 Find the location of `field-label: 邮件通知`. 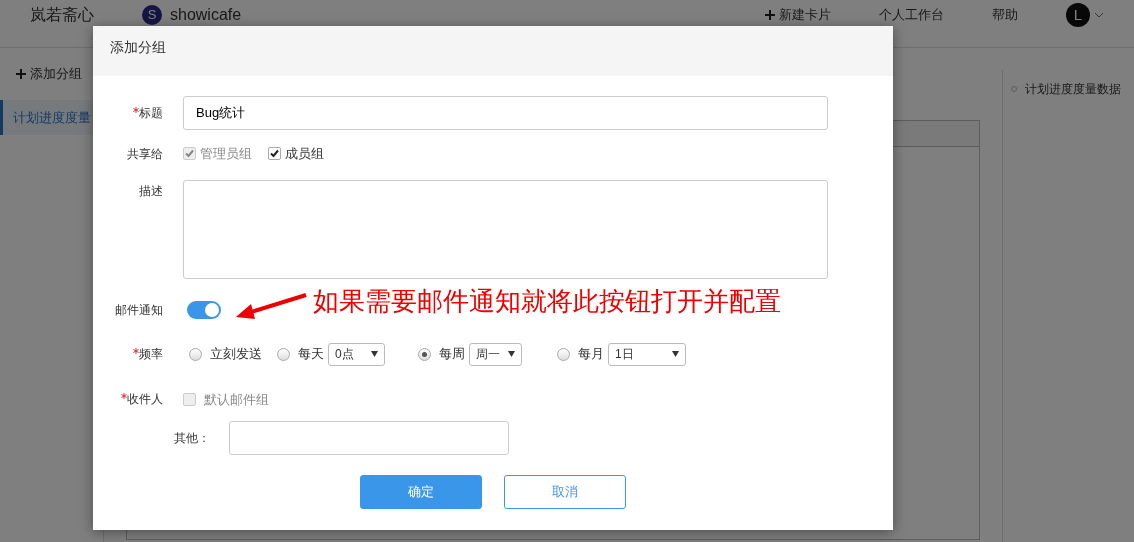

field-label: 邮件通知 is located at coordinates (139, 310).